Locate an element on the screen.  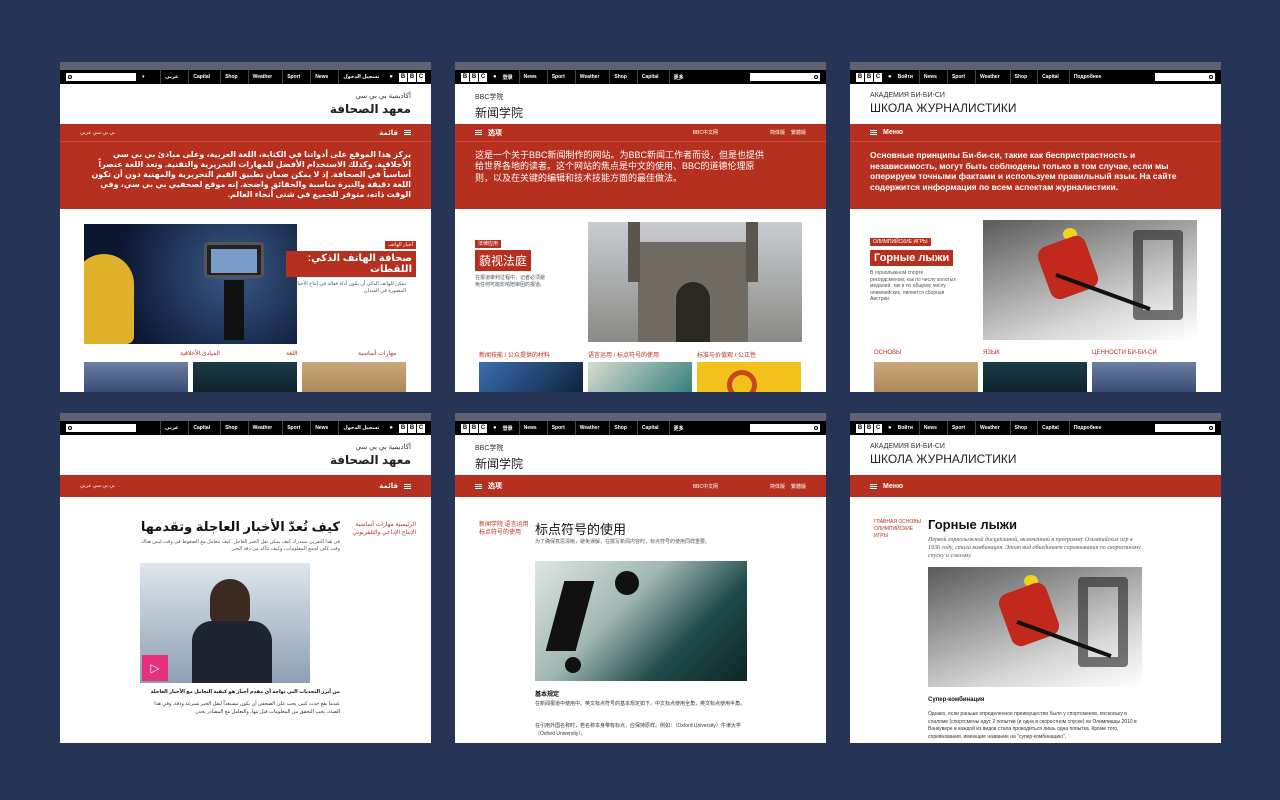
category-label: مهارات أساسية is located at coordinates (377, 353).